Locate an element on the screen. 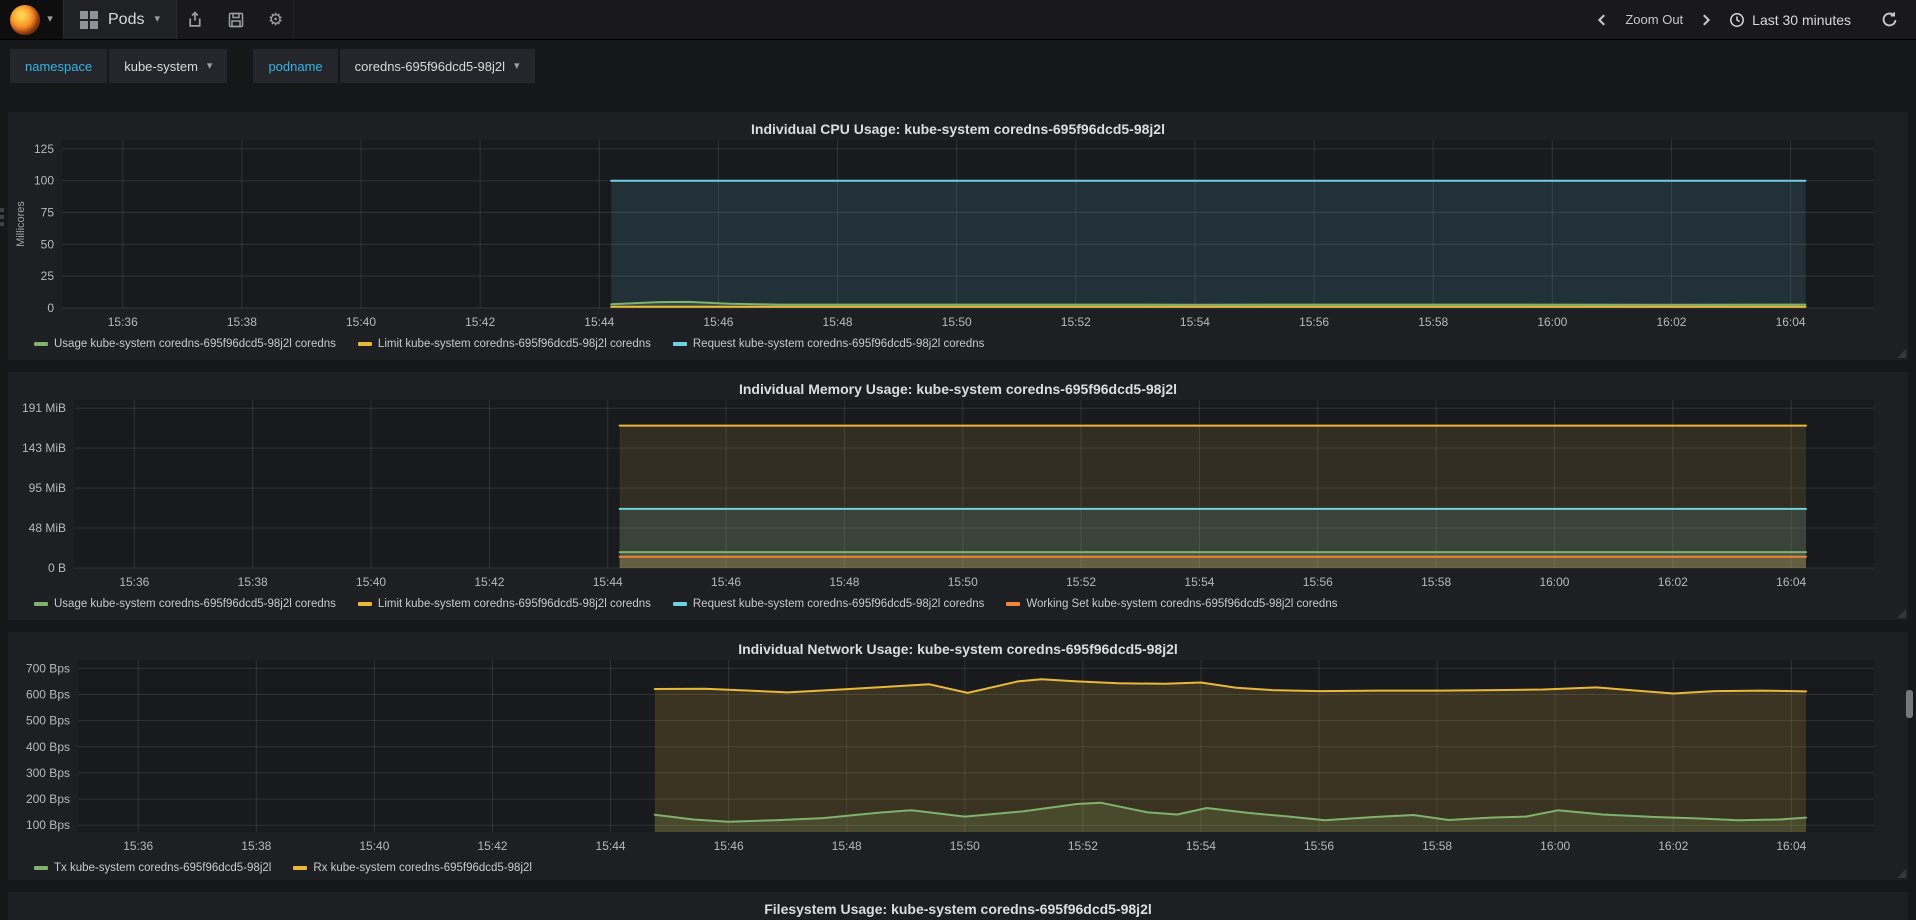  chevron-left-icon is located at coordinates (1602, 19).